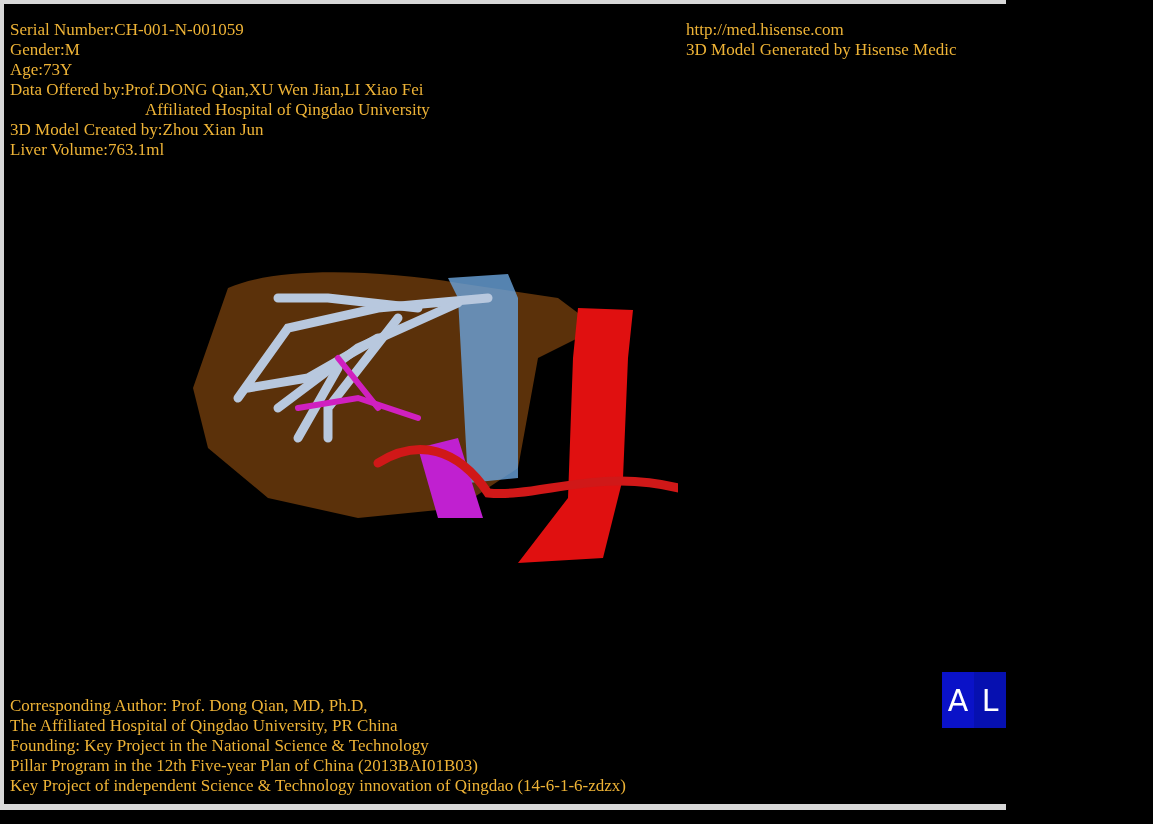 The height and width of the screenshot is (824, 1153). What do you see at coordinates (220, 746) in the screenshot?
I see `credits-text: Founding: Key Project in the National Science & Technology` at bounding box center [220, 746].